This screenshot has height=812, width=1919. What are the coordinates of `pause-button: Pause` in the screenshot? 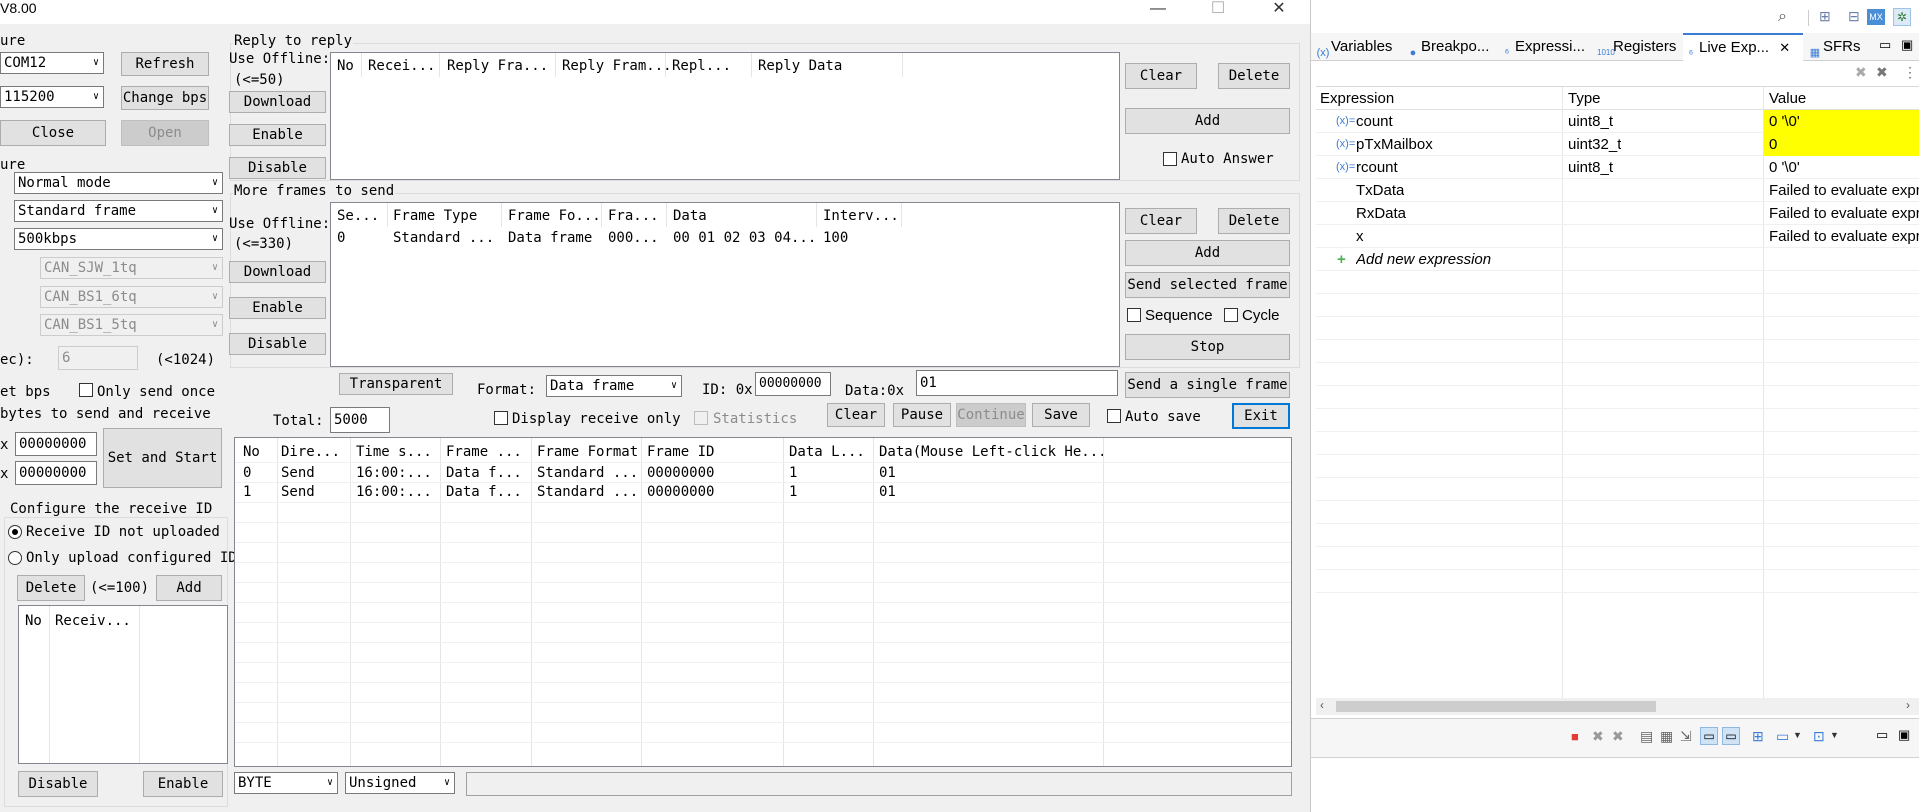 It's located at (922, 415).